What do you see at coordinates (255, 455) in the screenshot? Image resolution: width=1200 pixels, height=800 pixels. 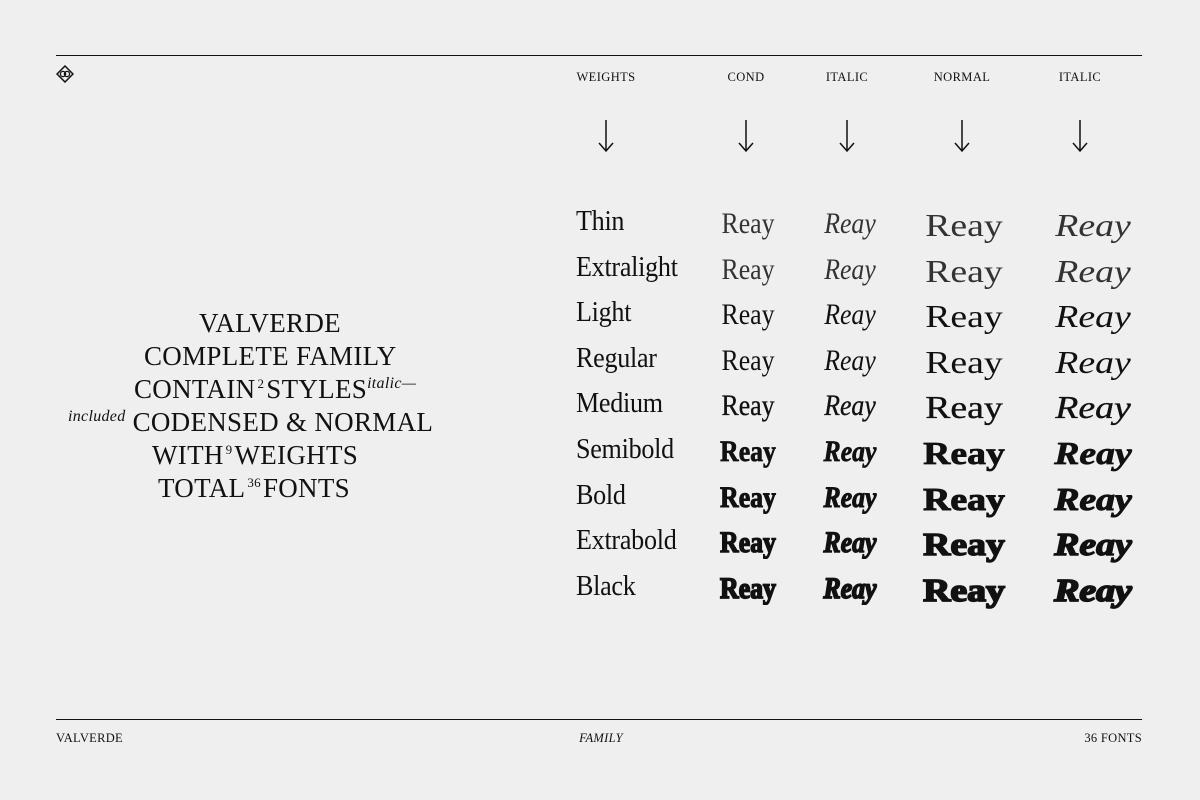 I see `intro-line-5: WITH 9WEIGHTS` at bounding box center [255, 455].